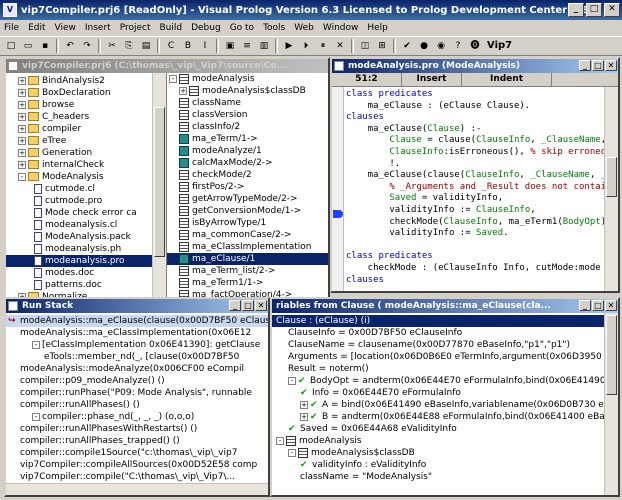 This screenshot has width=622, height=500. I want to click on project-tree-scroll-thumb, so click(159, 182).